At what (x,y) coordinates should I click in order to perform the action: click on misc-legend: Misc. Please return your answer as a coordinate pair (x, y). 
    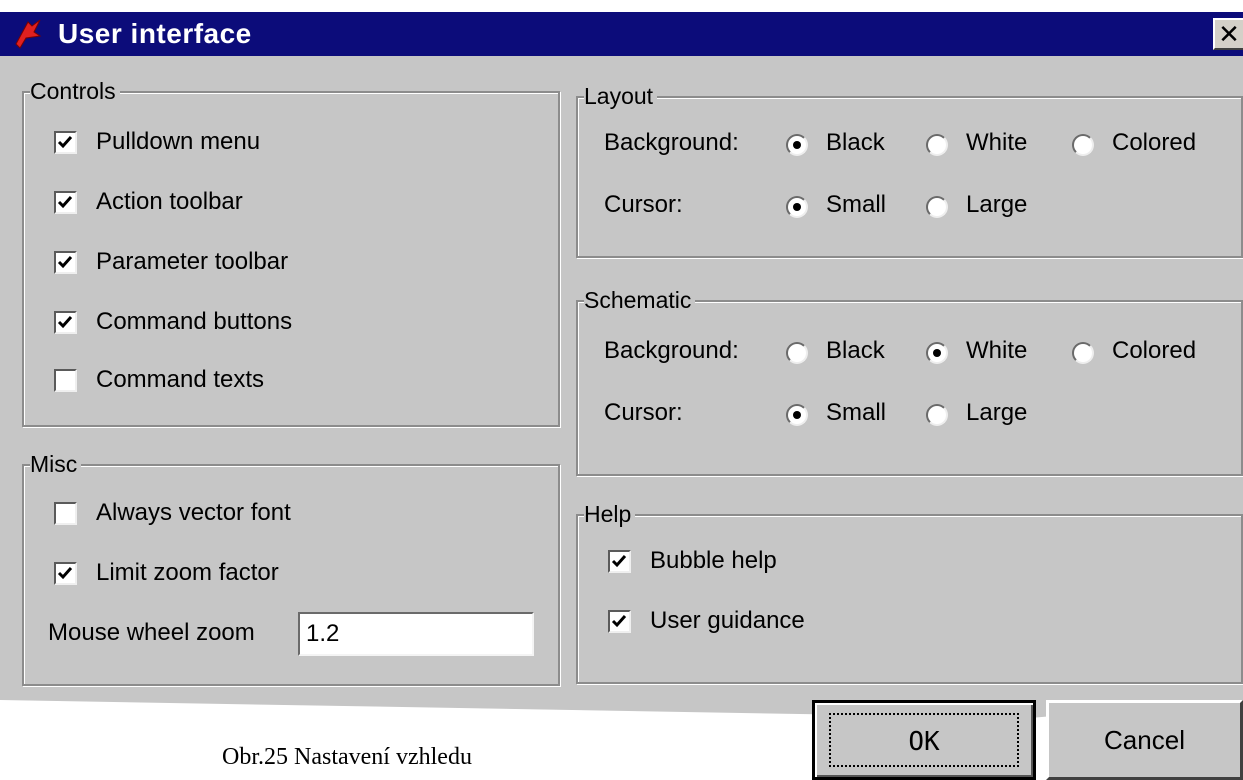
    Looking at the image, I should click on (56, 464).